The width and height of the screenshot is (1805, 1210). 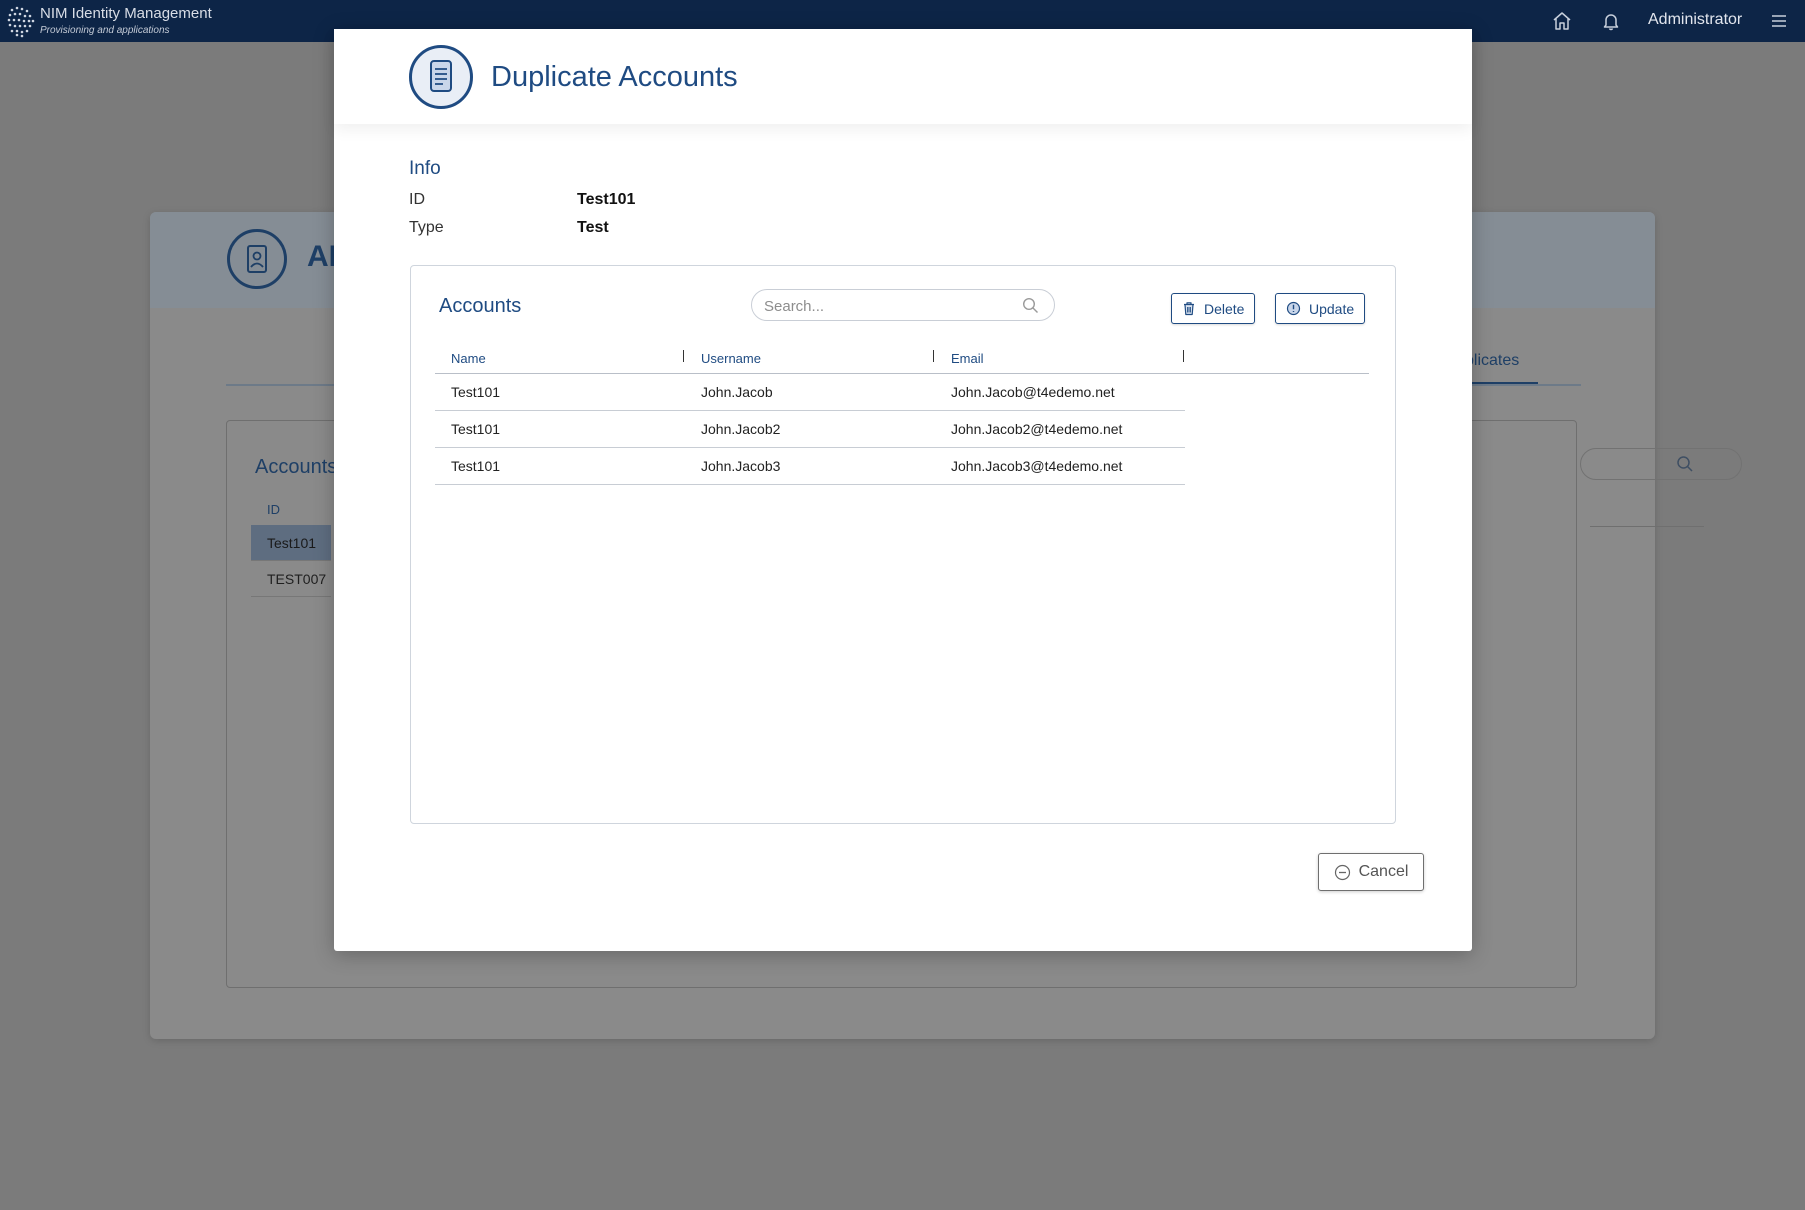 I want to click on search-input, so click(x=889, y=306).